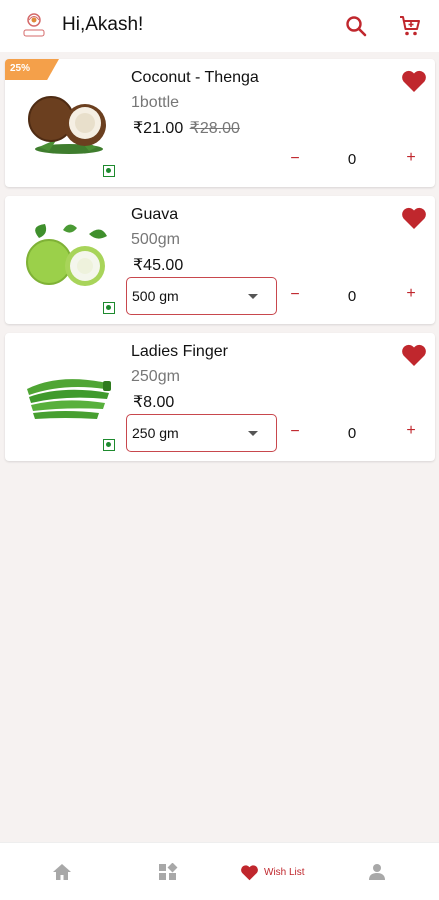 Image resolution: width=439 pixels, height=900 pixels. Describe the element at coordinates (201, 296) in the screenshot. I see `weight-select: 500 gm` at that location.